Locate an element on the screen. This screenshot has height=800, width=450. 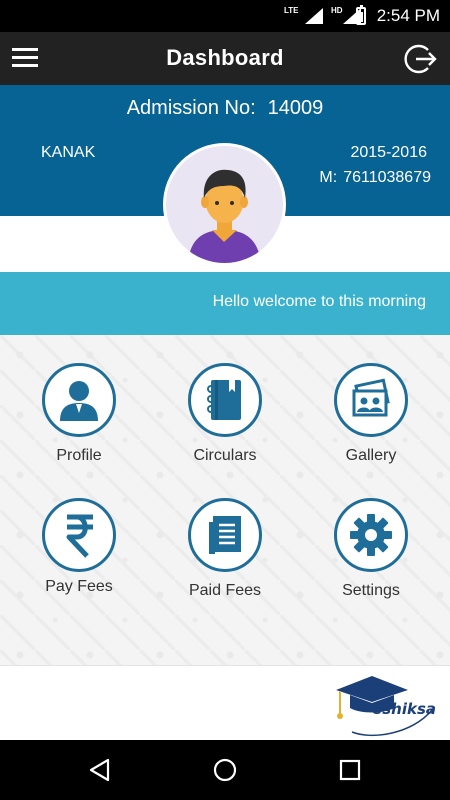
student-avatar-icon is located at coordinates (224, 204).